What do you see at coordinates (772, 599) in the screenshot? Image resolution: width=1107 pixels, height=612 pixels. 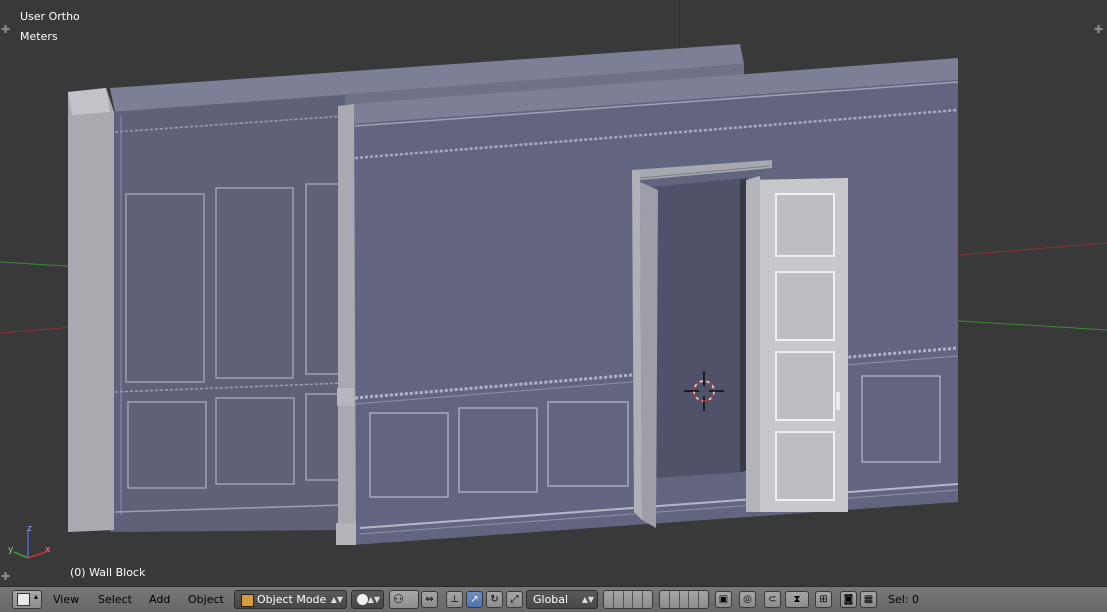 I see `snap-toggle-icon: ⊂` at bounding box center [772, 599].